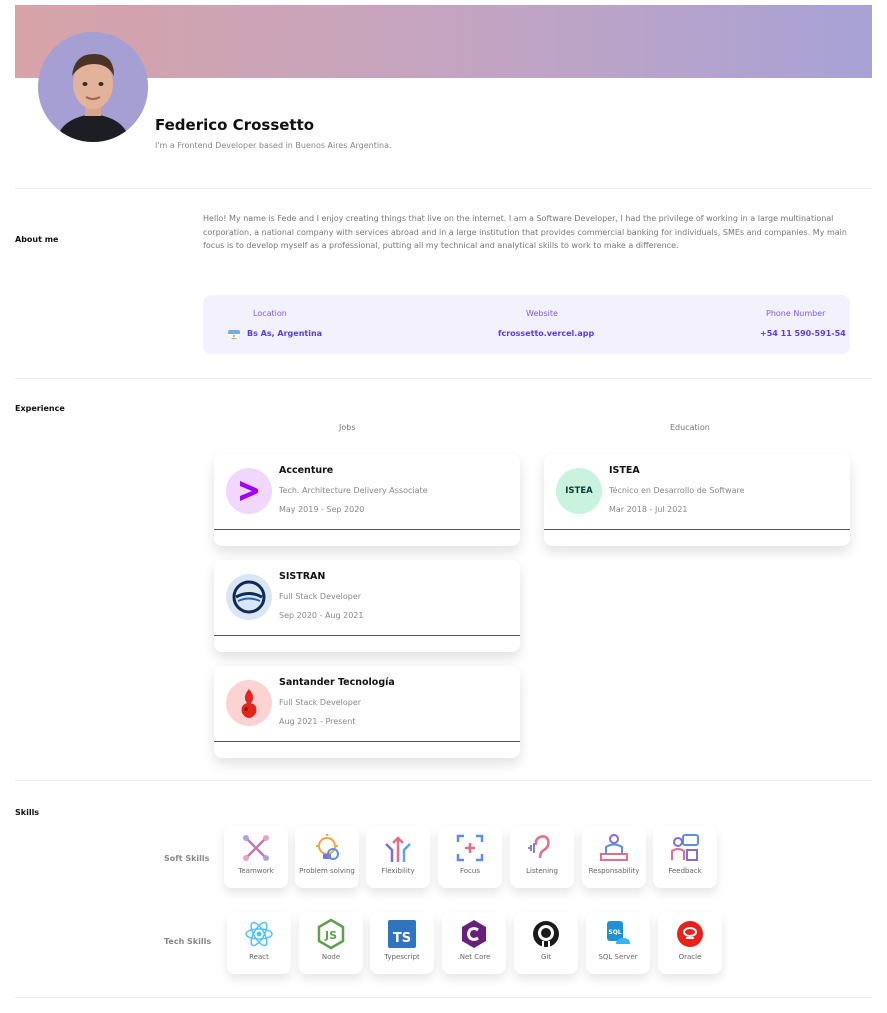 The height and width of the screenshot is (1013, 887). What do you see at coordinates (347, 427) in the screenshot?
I see `jobs-heading: Jobs` at bounding box center [347, 427].